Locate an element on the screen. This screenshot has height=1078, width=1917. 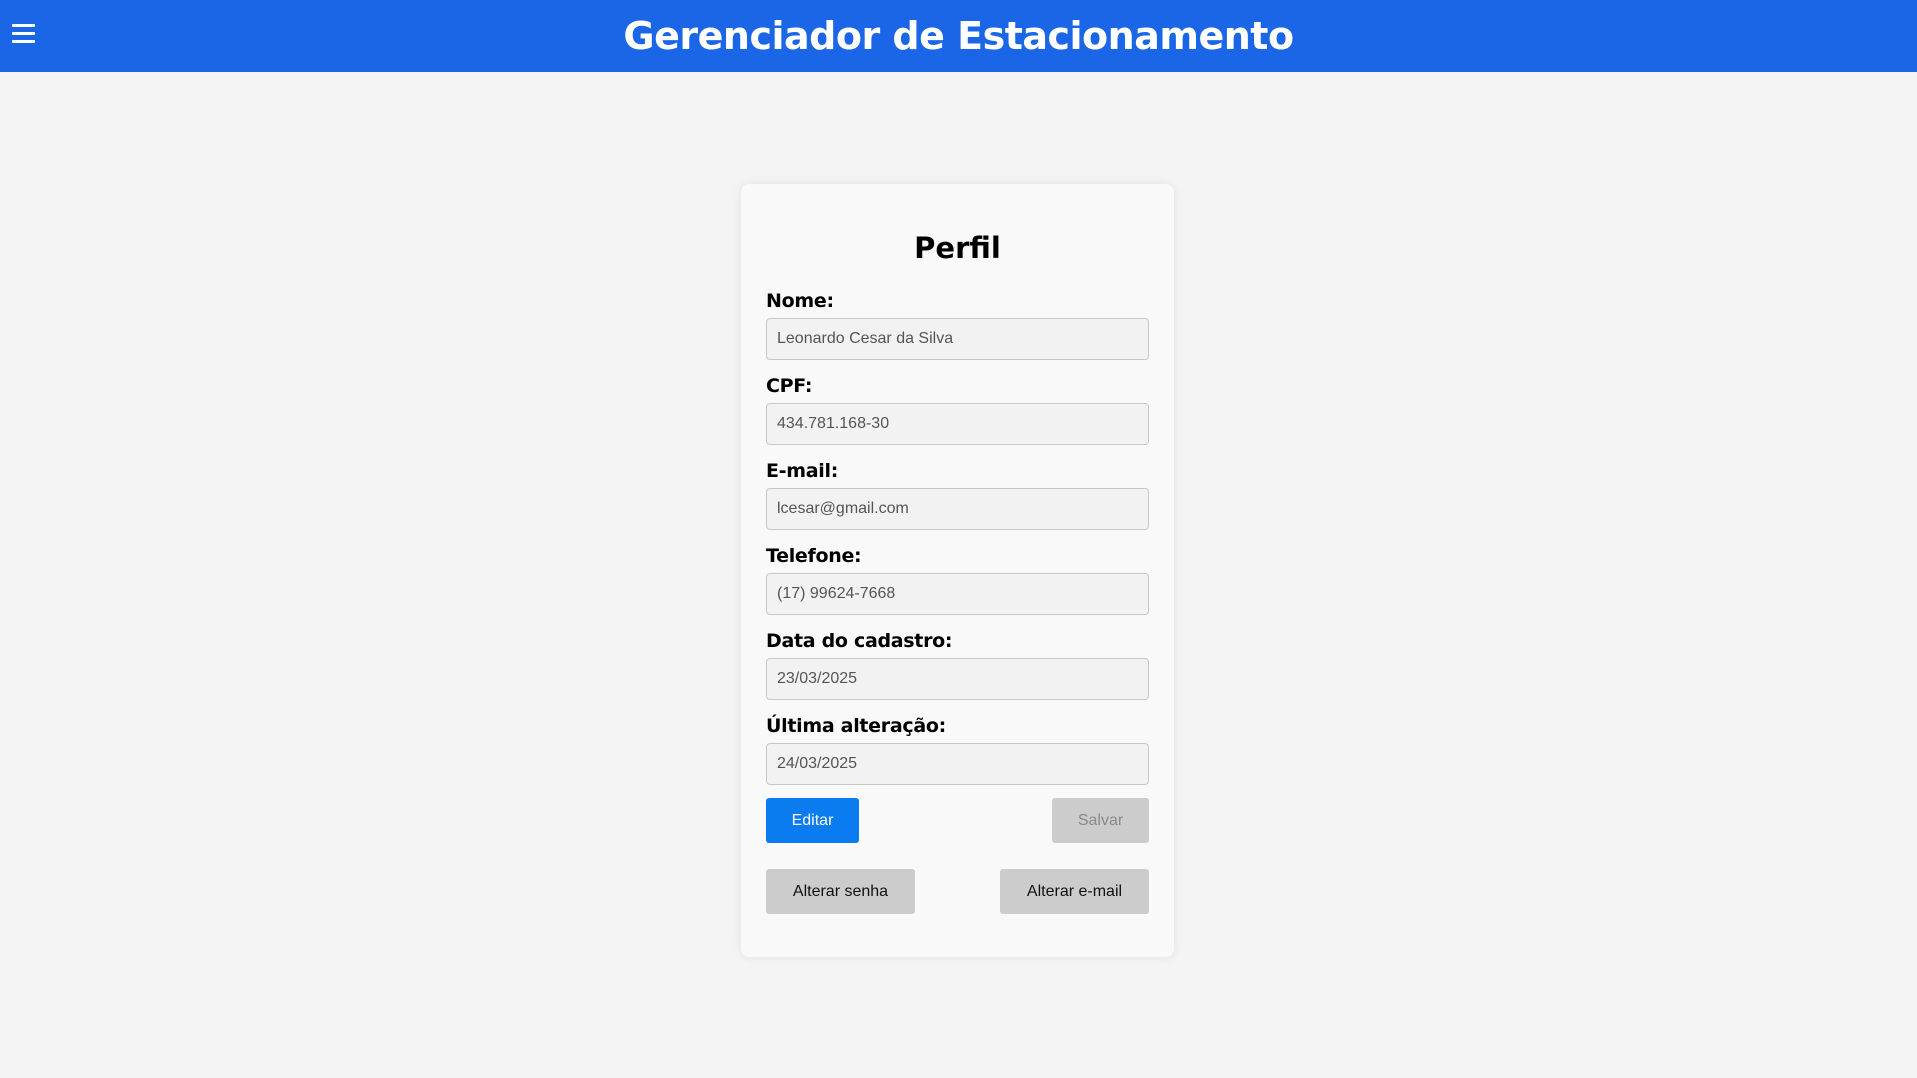
change-email-button: Alterar e-mail is located at coordinates (1074, 891).